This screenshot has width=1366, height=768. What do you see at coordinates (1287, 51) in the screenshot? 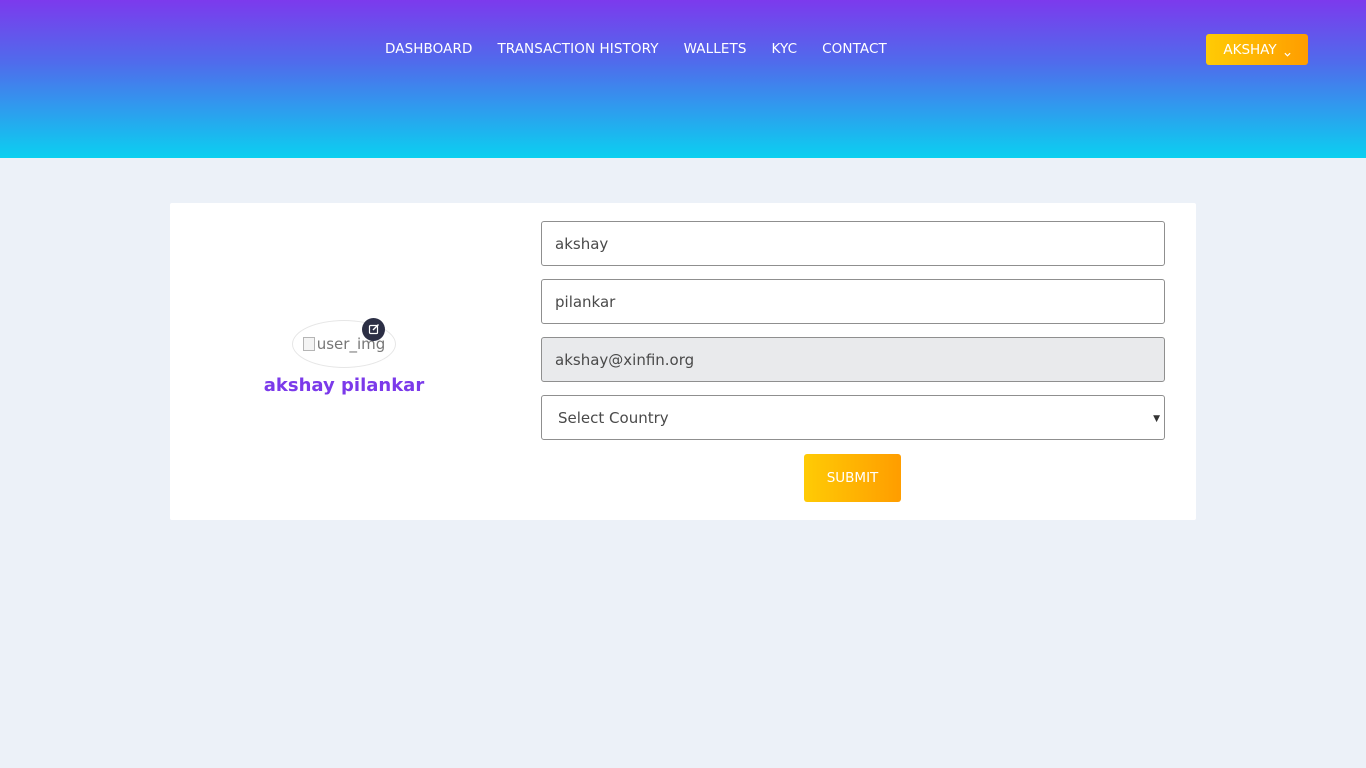
I see `chevron-down-icon` at bounding box center [1287, 51].